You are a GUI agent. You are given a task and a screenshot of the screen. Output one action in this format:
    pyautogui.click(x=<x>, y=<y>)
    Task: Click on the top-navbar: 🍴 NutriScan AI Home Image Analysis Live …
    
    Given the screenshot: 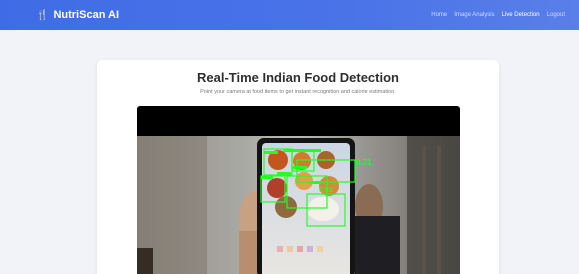 What is the action you would take?
    pyautogui.click(x=289, y=15)
    